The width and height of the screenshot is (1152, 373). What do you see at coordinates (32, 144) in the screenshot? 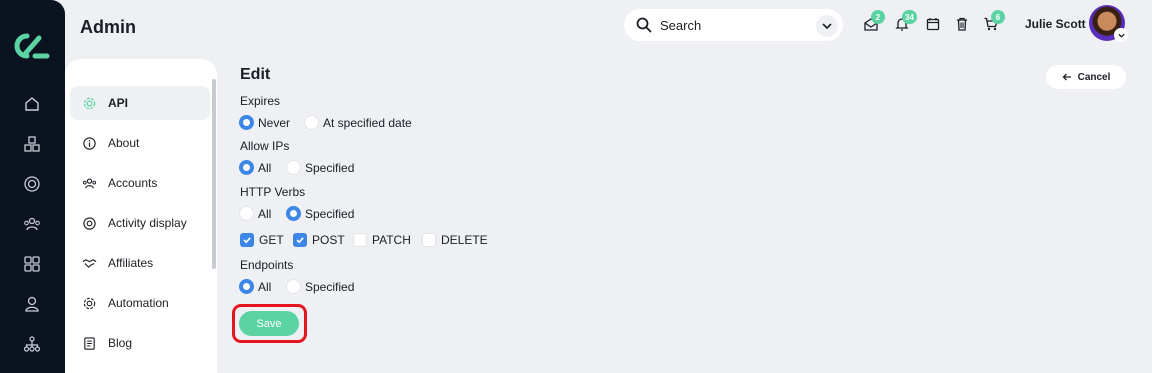
I see `boxes-icon` at bounding box center [32, 144].